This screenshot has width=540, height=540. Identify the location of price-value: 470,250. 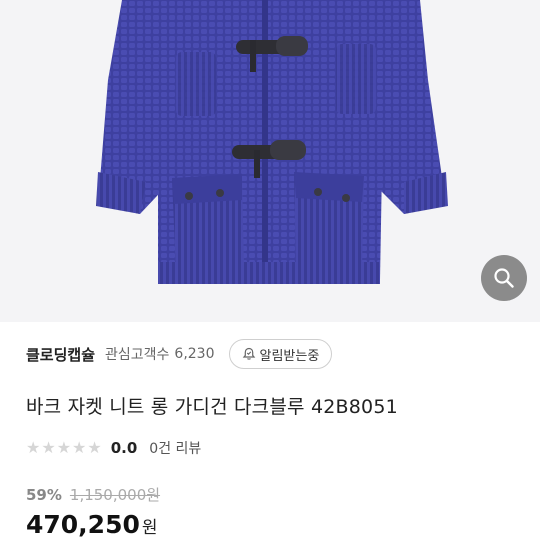
(83, 524).